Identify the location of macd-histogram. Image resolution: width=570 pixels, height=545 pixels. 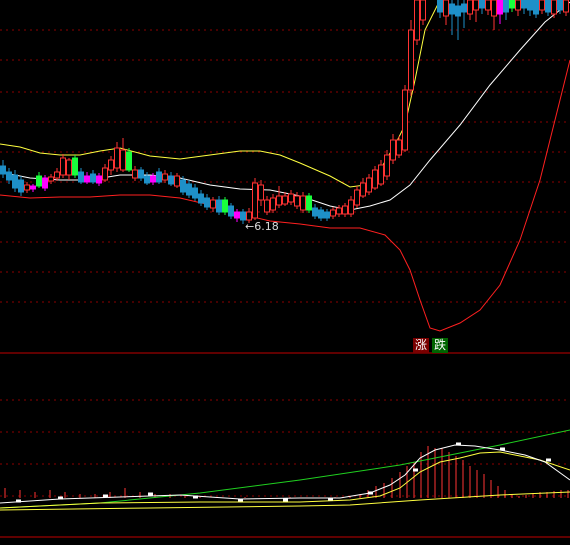
(286, 472).